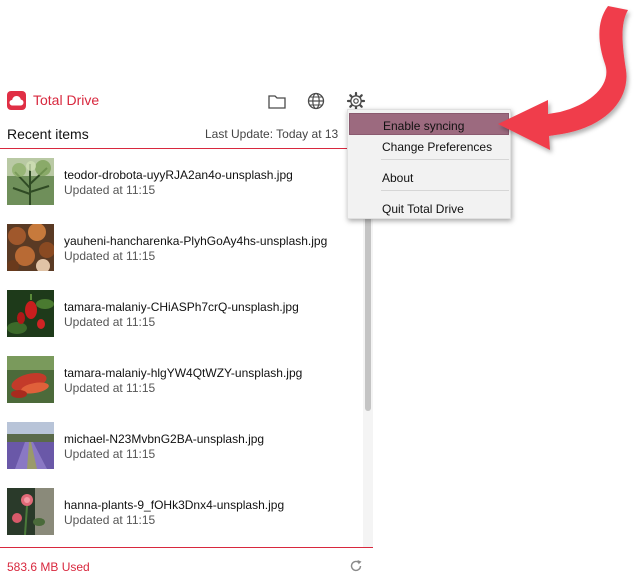 The width and height of the screenshot is (635, 580). I want to click on menu-item-label: About, so click(398, 178).